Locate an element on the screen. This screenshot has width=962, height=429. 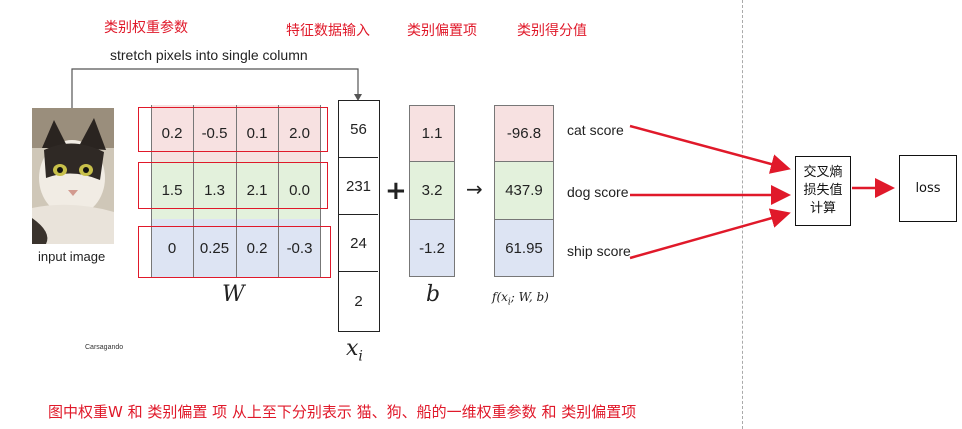
cross-entropy-box: 交叉熵 损失值 计算 is located at coordinates (823, 191).